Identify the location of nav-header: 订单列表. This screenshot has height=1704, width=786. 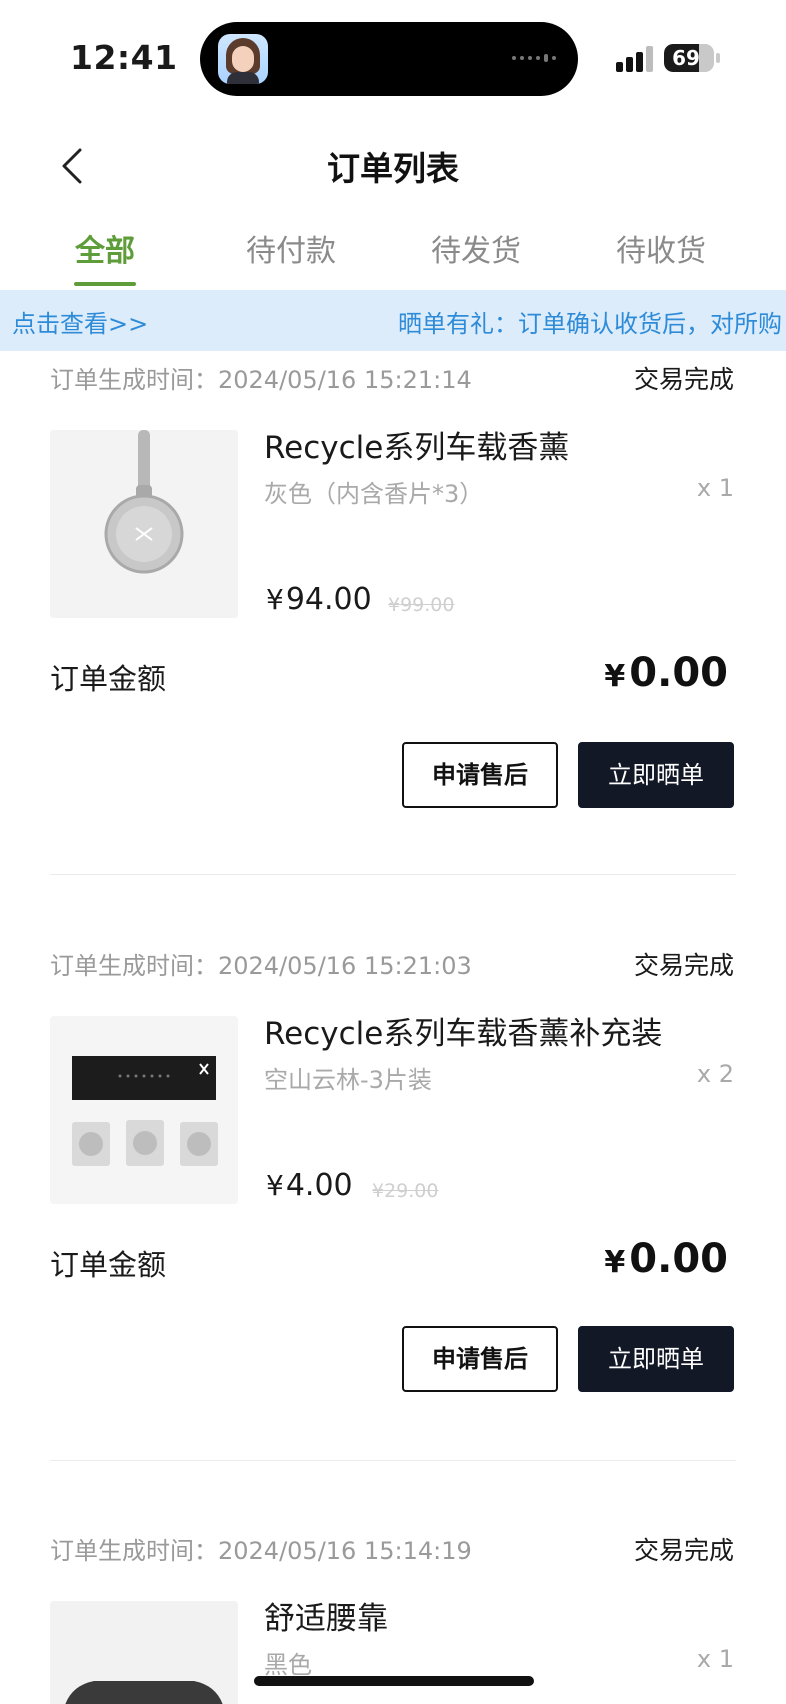
(393, 165).